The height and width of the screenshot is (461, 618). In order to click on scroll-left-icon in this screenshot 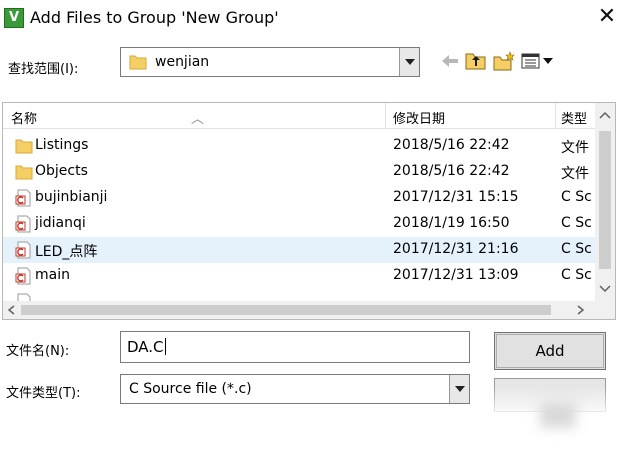, I will do `click(11, 310)`.